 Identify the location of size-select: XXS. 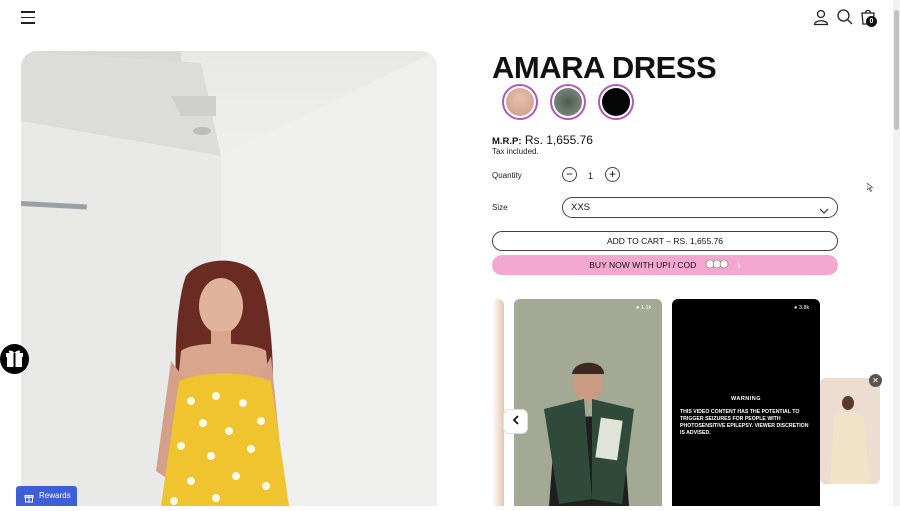
(700, 207).